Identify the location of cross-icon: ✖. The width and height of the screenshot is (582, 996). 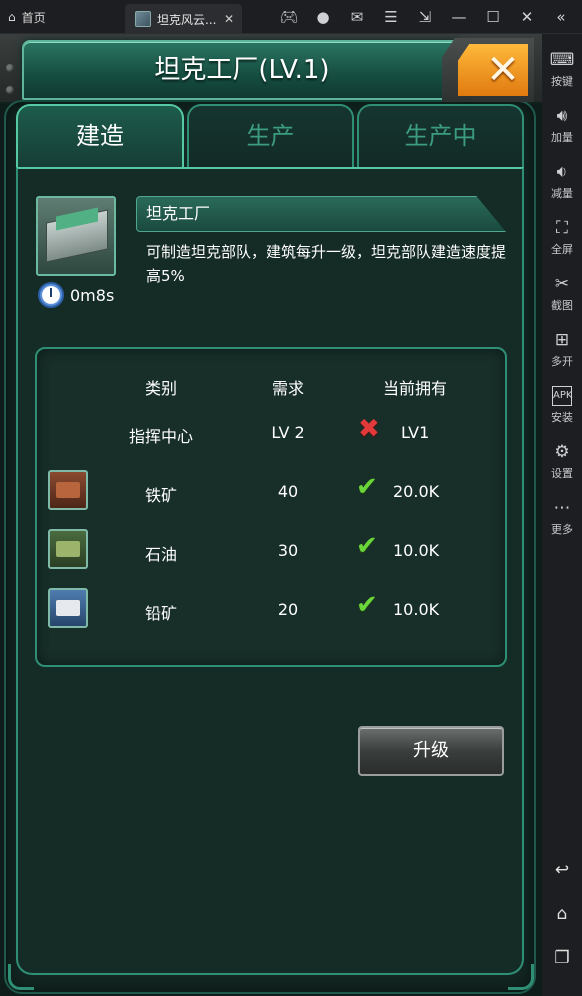
(369, 429).